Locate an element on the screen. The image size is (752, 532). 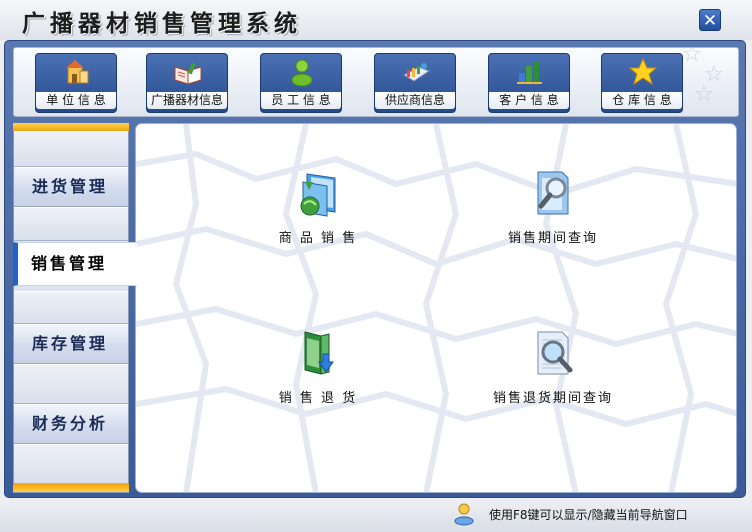
sales-icon is located at coordinates (318, 193).